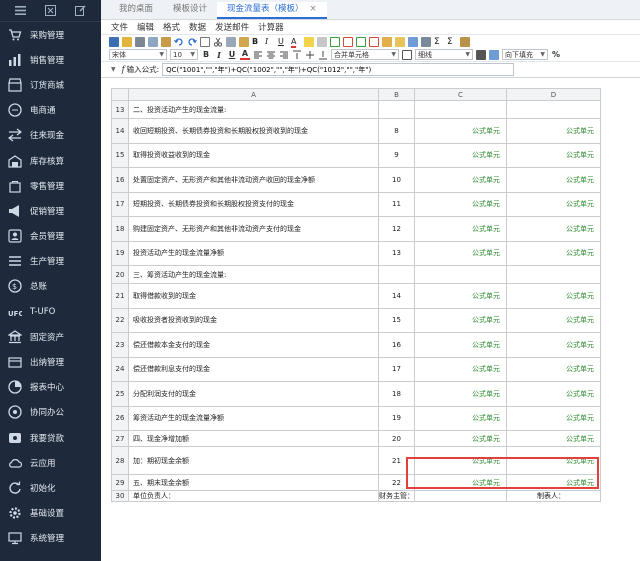  Describe the element at coordinates (184, 54) in the screenshot. I see `font-size-select: 10 ▼` at that location.